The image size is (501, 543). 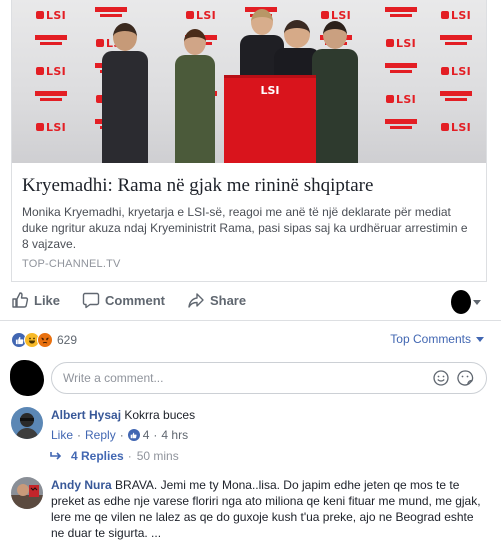 I want to click on replies-count: 4 Replies, so click(x=97, y=456).